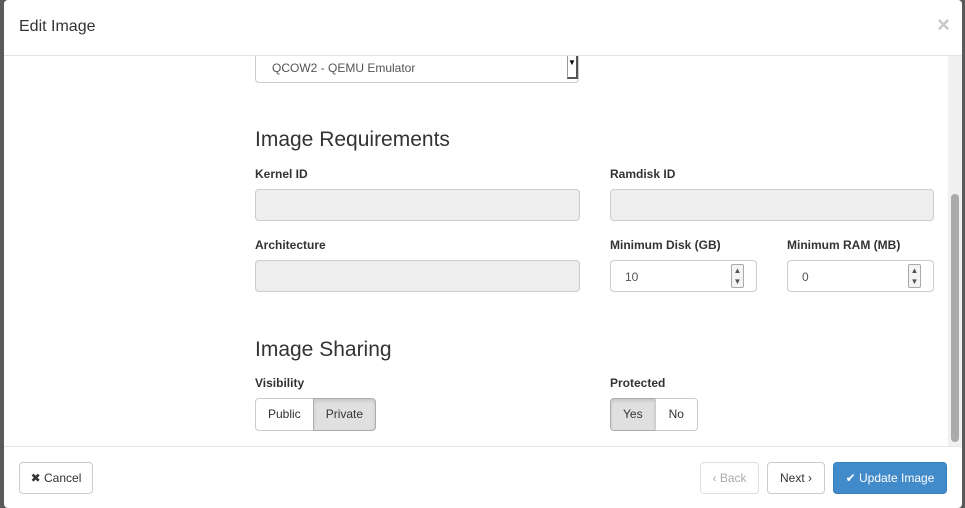  Describe the element at coordinates (483, 28) in the screenshot. I see `modal-header: Edit Image ×` at that location.